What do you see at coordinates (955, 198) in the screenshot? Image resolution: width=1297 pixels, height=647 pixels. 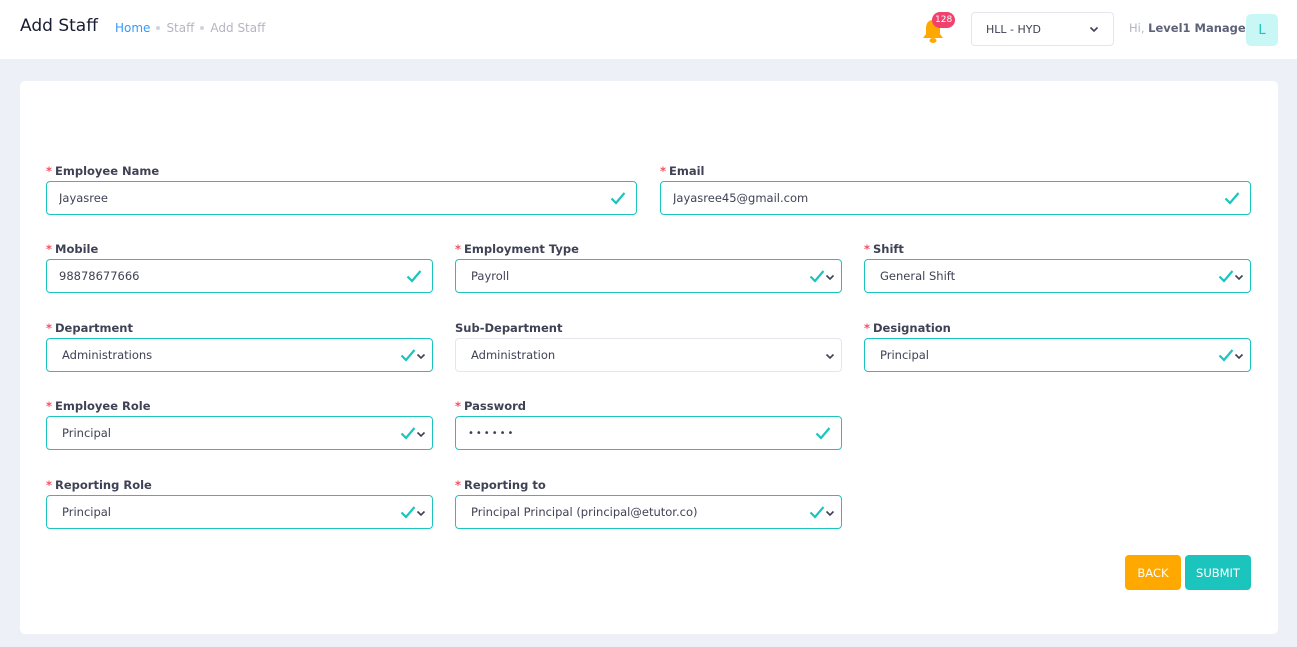 I see `email-field: Jayasree45@gmail.com` at bounding box center [955, 198].